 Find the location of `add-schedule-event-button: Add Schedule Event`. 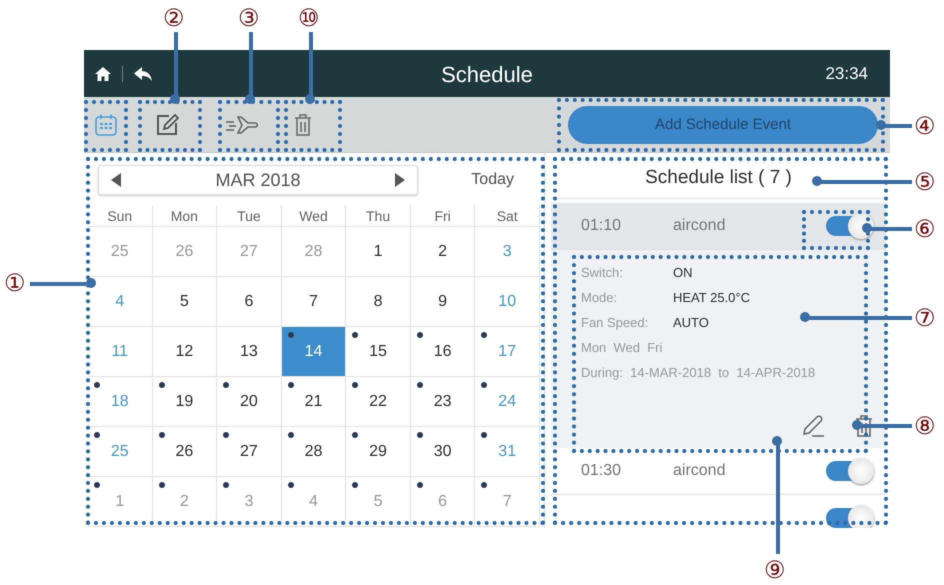

add-schedule-event-button: Add Schedule Event is located at coordinates (723, 125).